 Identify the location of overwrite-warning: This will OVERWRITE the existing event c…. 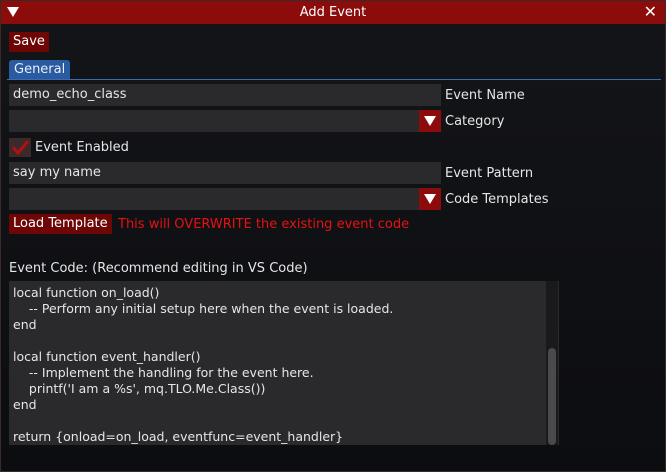
(264, 224).